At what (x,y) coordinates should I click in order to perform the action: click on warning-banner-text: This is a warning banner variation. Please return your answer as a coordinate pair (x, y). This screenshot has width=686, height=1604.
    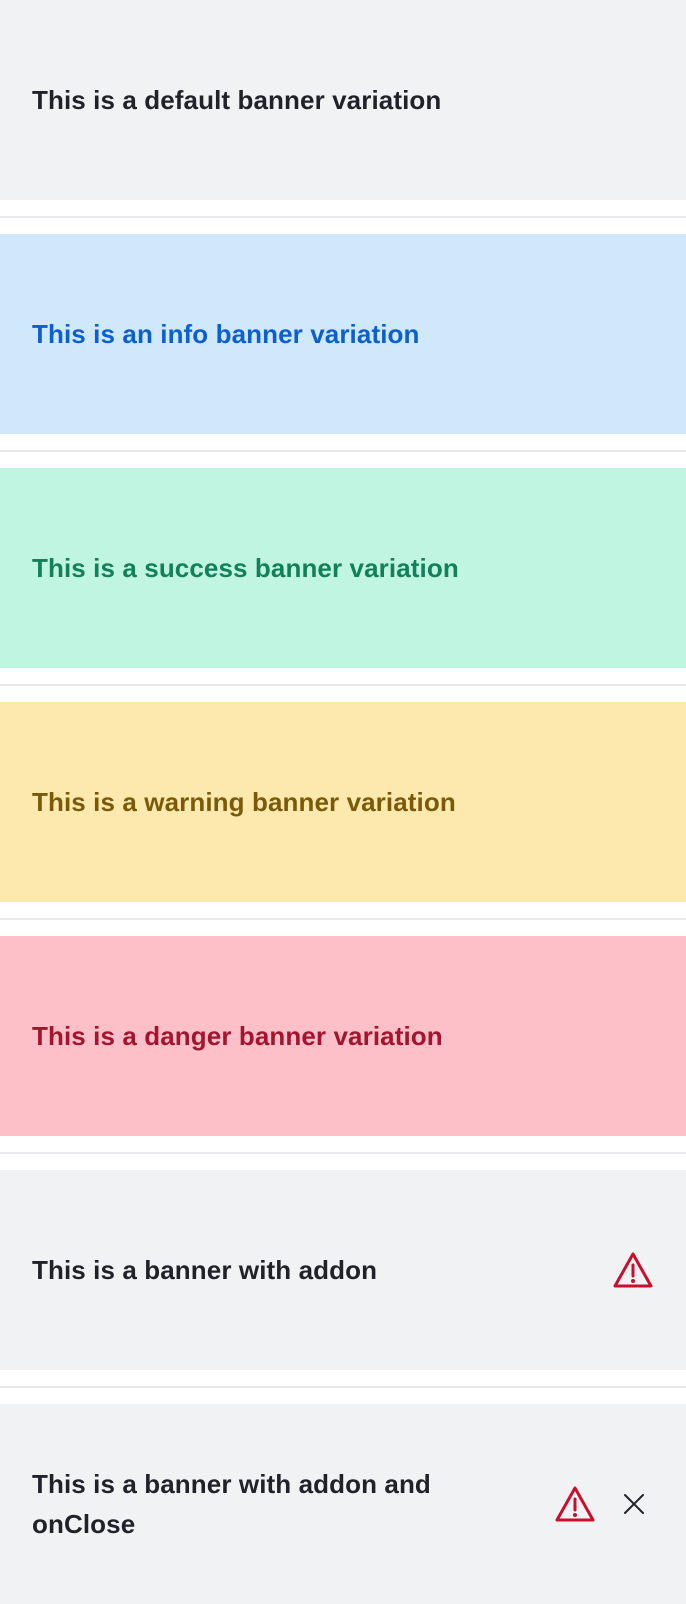
    Looking at the image, I should click on (244, 802).